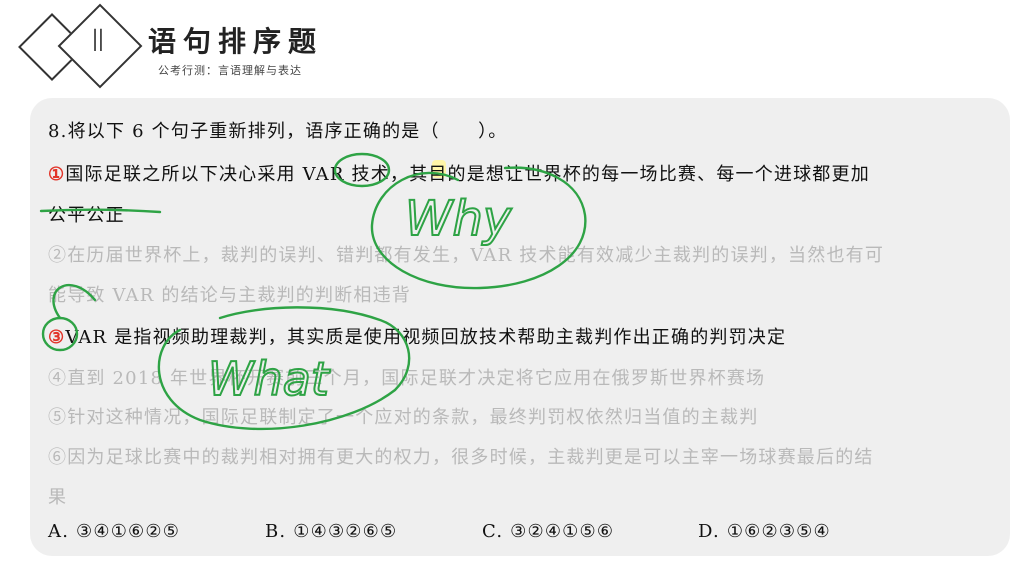 This screenshot has width=1035, height=573. I want to click on page-subtitle: 公考行测：言语理解与表达, so click(230, 70).